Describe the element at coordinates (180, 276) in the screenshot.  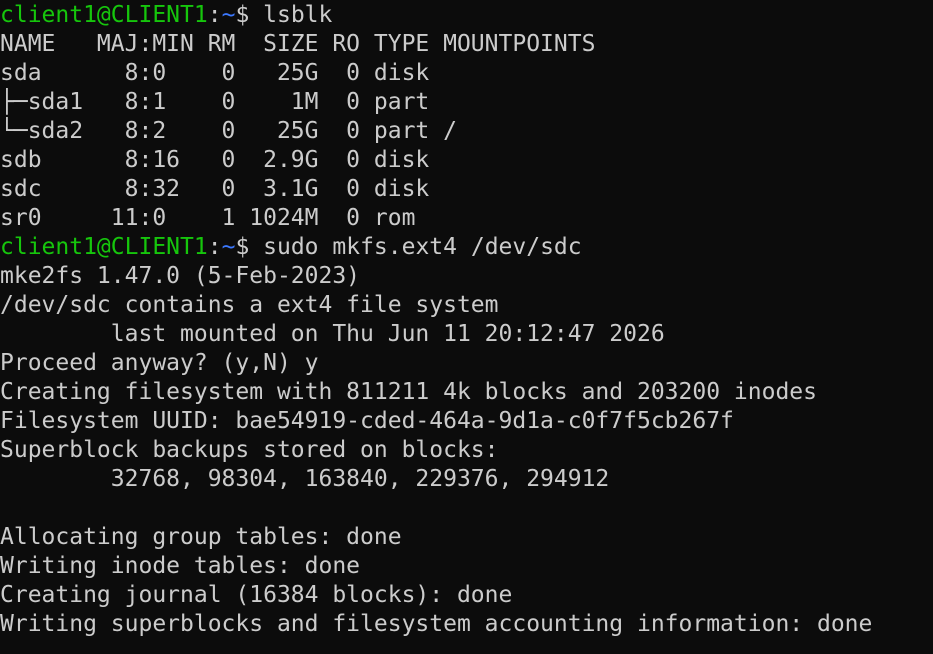
I see `output-line: mke2fs 1.47.0 (5-Feb-2023)` at that location.